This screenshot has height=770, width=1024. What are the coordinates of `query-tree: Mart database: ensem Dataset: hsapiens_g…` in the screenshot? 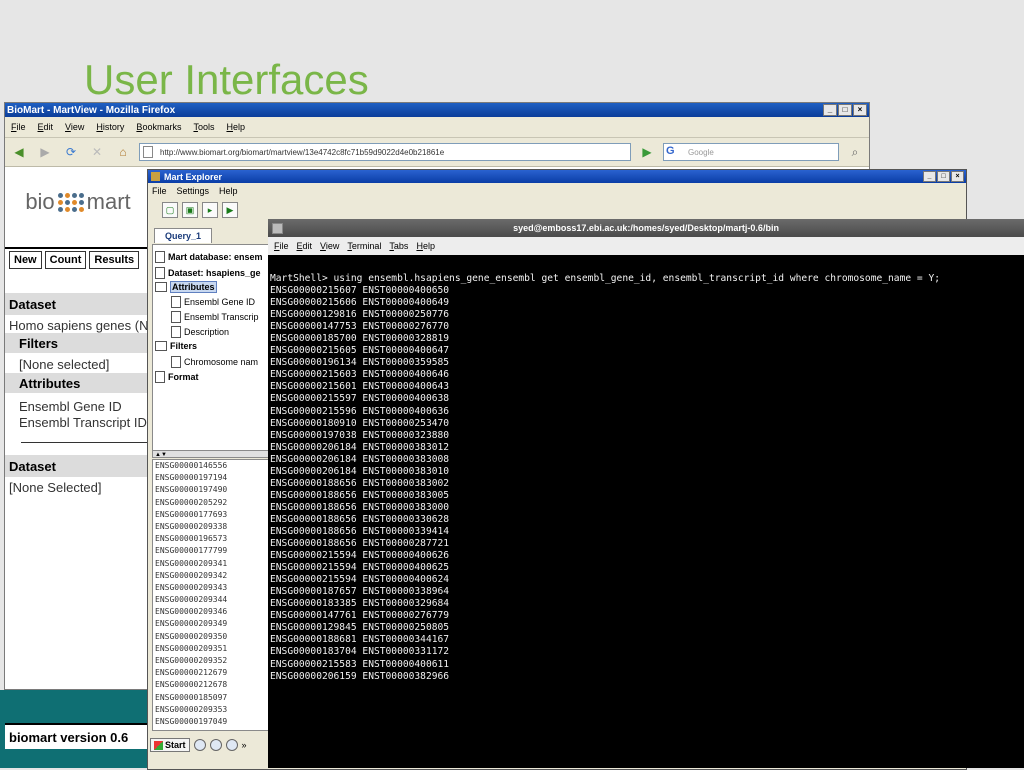 It's located at (212, 348).